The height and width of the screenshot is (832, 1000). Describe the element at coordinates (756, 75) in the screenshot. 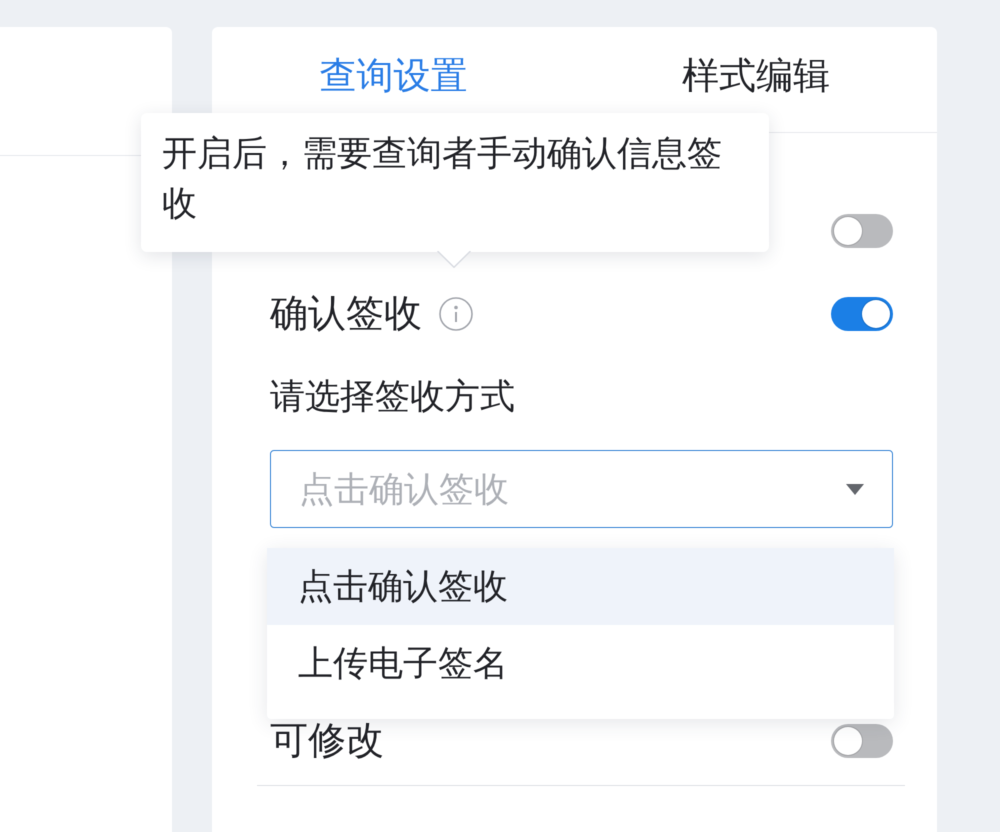

I see `tab: 样式编辑` at that location.